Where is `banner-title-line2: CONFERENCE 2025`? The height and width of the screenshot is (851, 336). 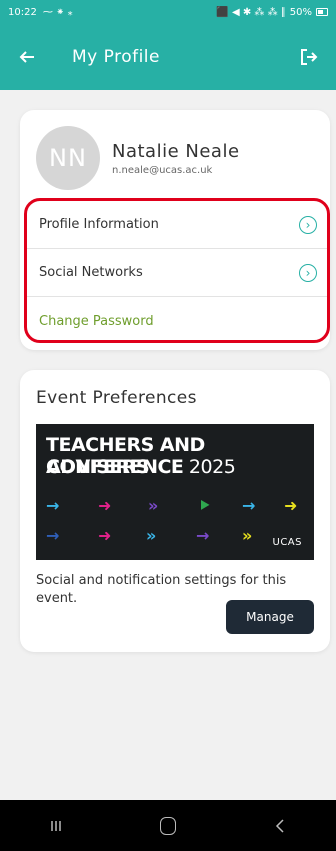
banner-title-line2: CONFERENCE 2025 is located at coordinates (141, 467).